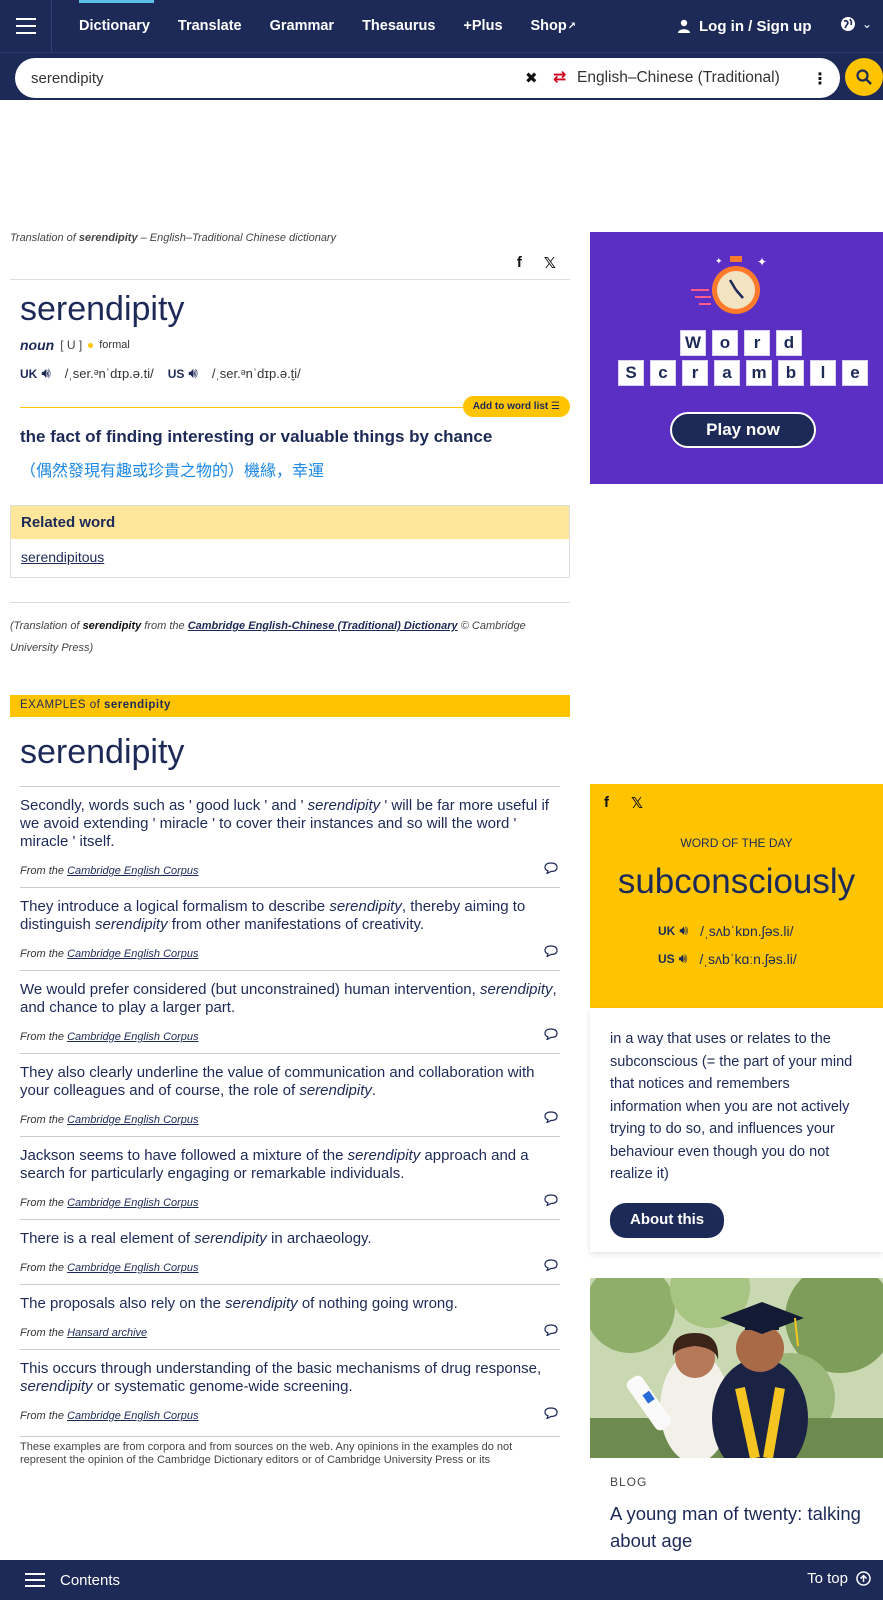 The image size is (883, 1600). What do you see at coordinates (855, 373) in the screenshot?
I see `letter-tile: e` at bounding box center [855, 373].